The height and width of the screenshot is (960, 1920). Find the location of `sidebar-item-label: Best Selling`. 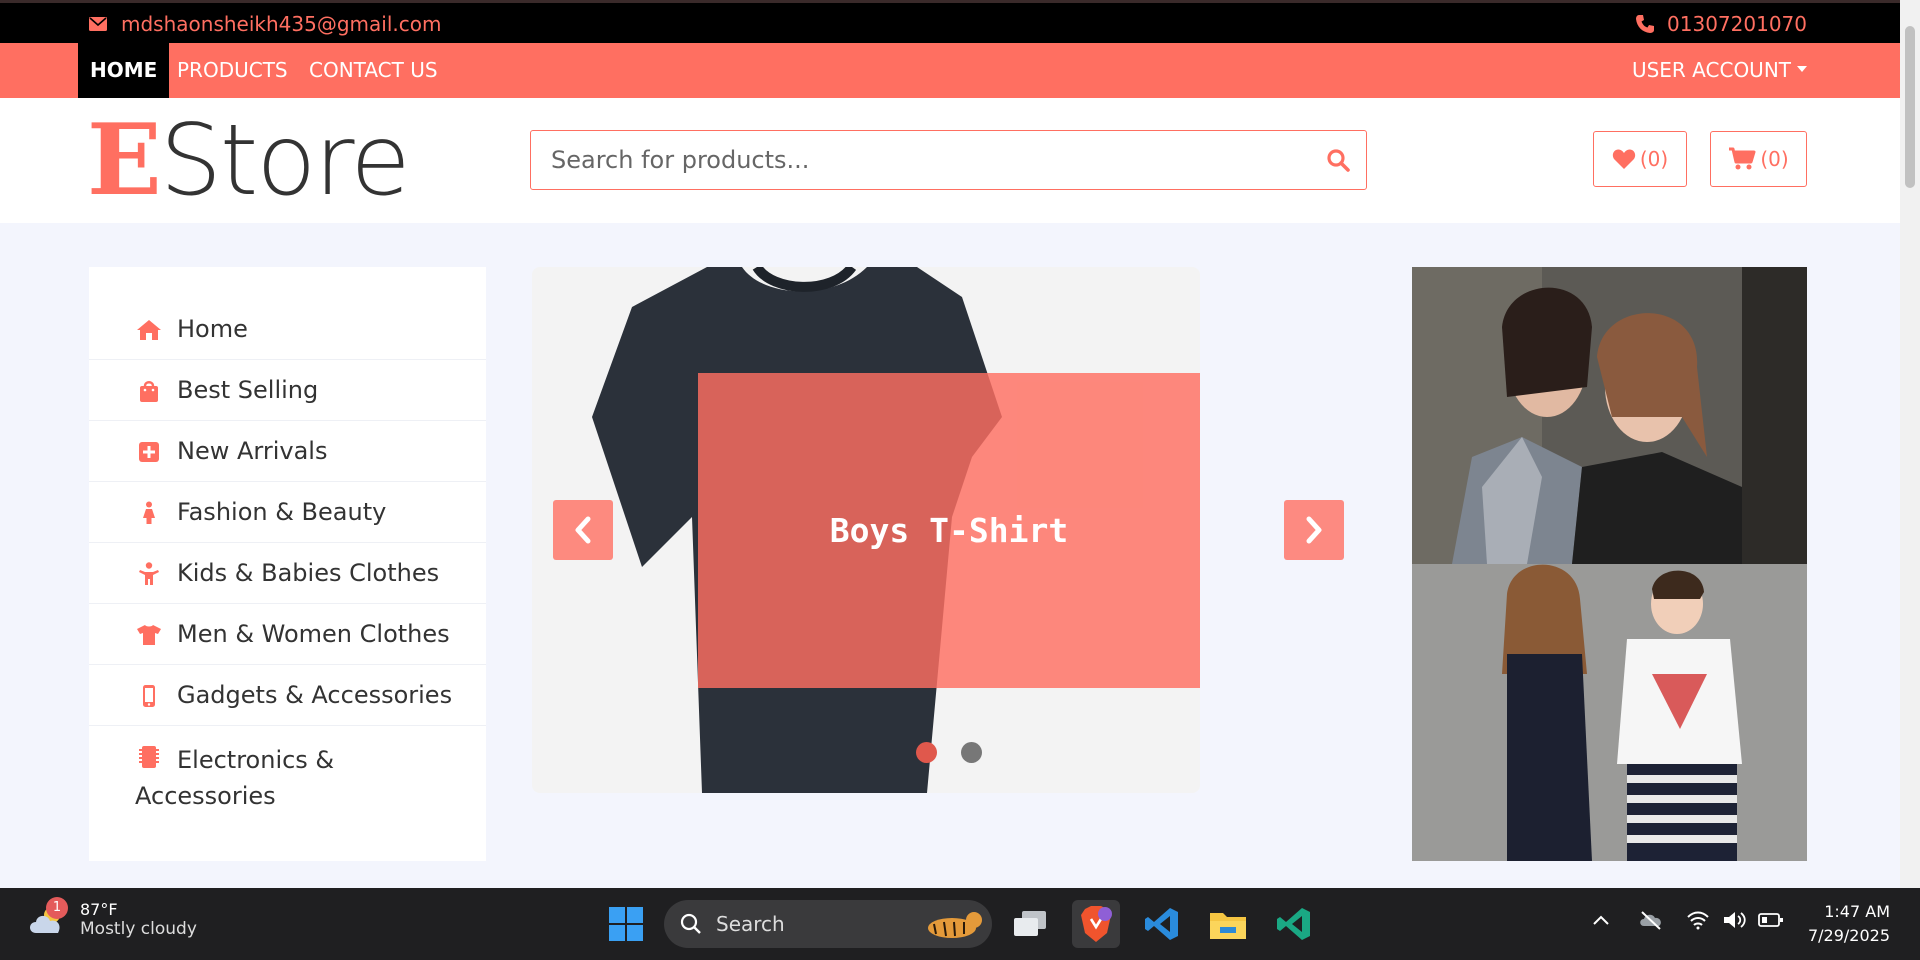

sidebar-item-label: Best Selling is located at coordinates (248, 390).